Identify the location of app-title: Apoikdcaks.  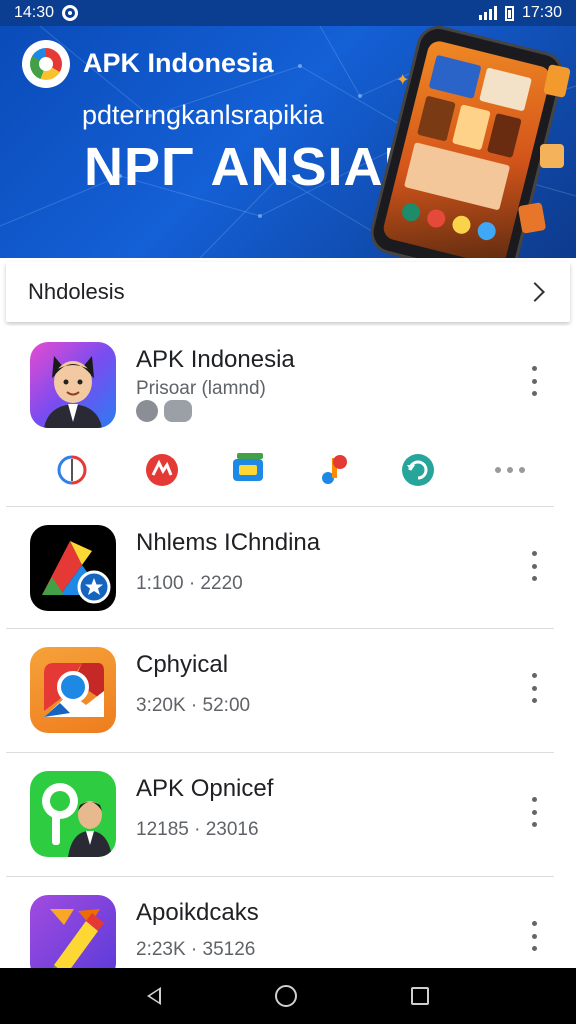
(197, 912).